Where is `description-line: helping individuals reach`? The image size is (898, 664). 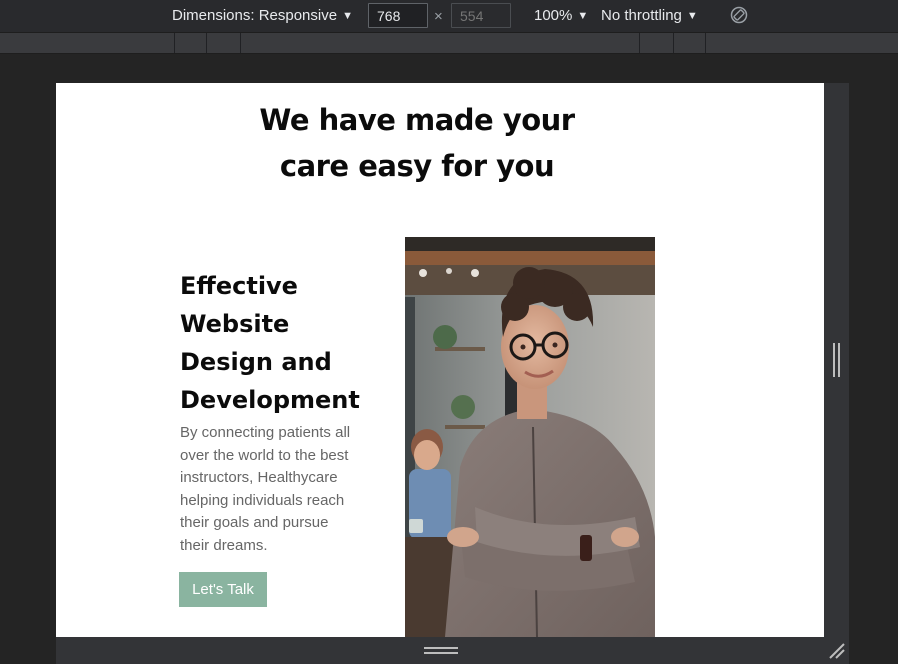
description-line: helping individuals reach is located at coordinates (262, 500).